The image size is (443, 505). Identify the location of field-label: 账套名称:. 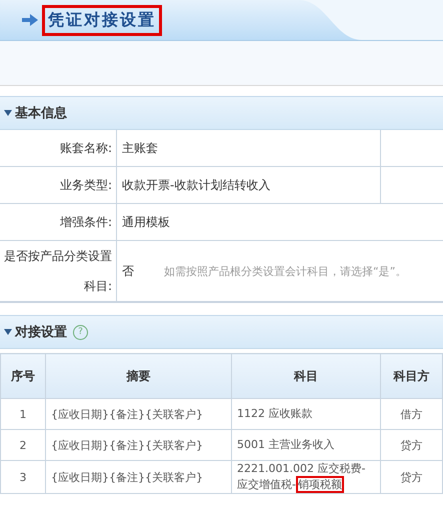
(58, 148).